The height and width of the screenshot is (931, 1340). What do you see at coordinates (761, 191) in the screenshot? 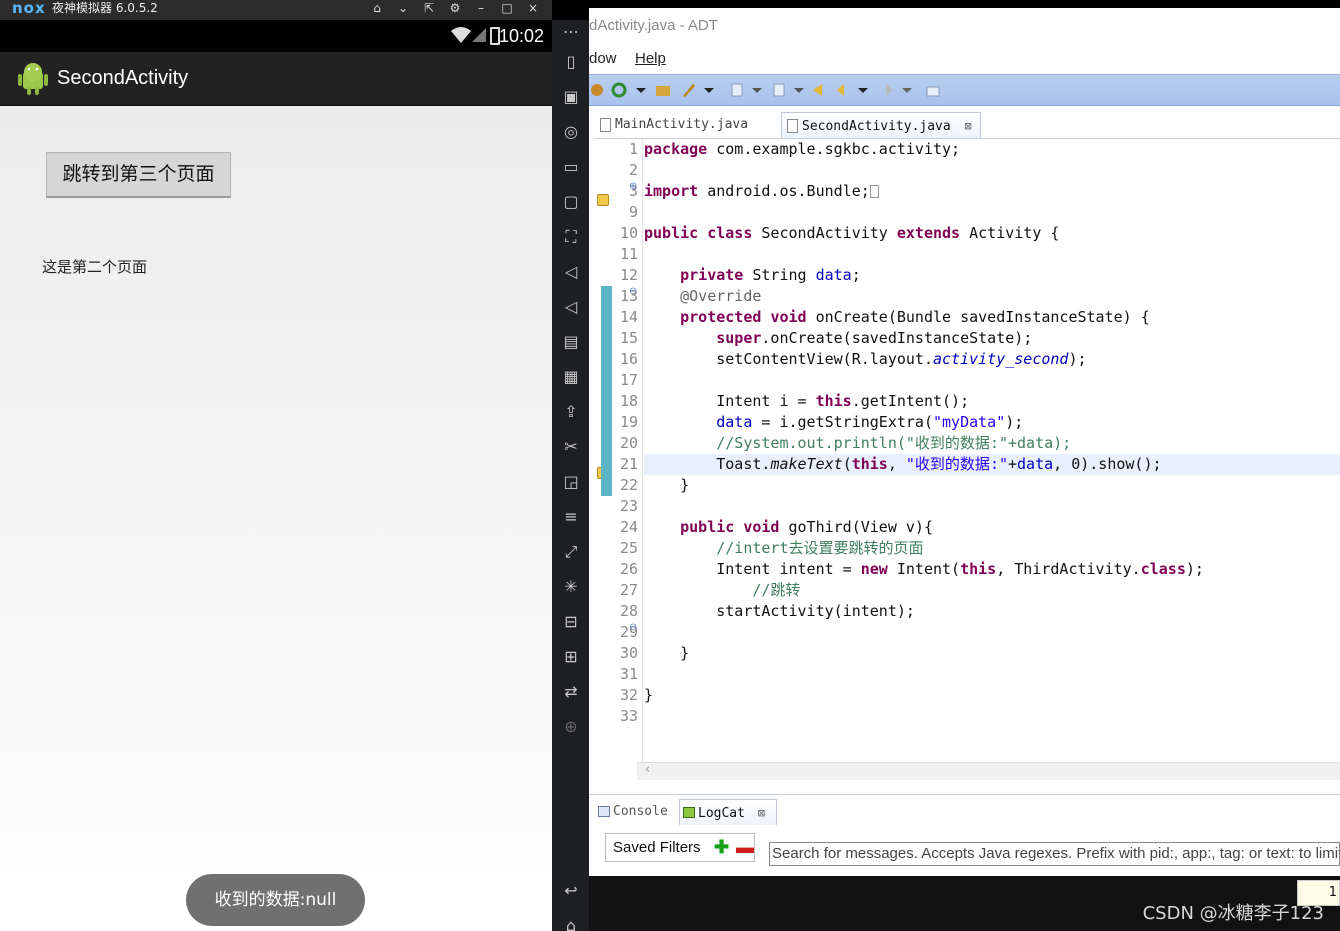
I see `code-line-3: import android.os.Bundle;` at bounding box center [761, 191].